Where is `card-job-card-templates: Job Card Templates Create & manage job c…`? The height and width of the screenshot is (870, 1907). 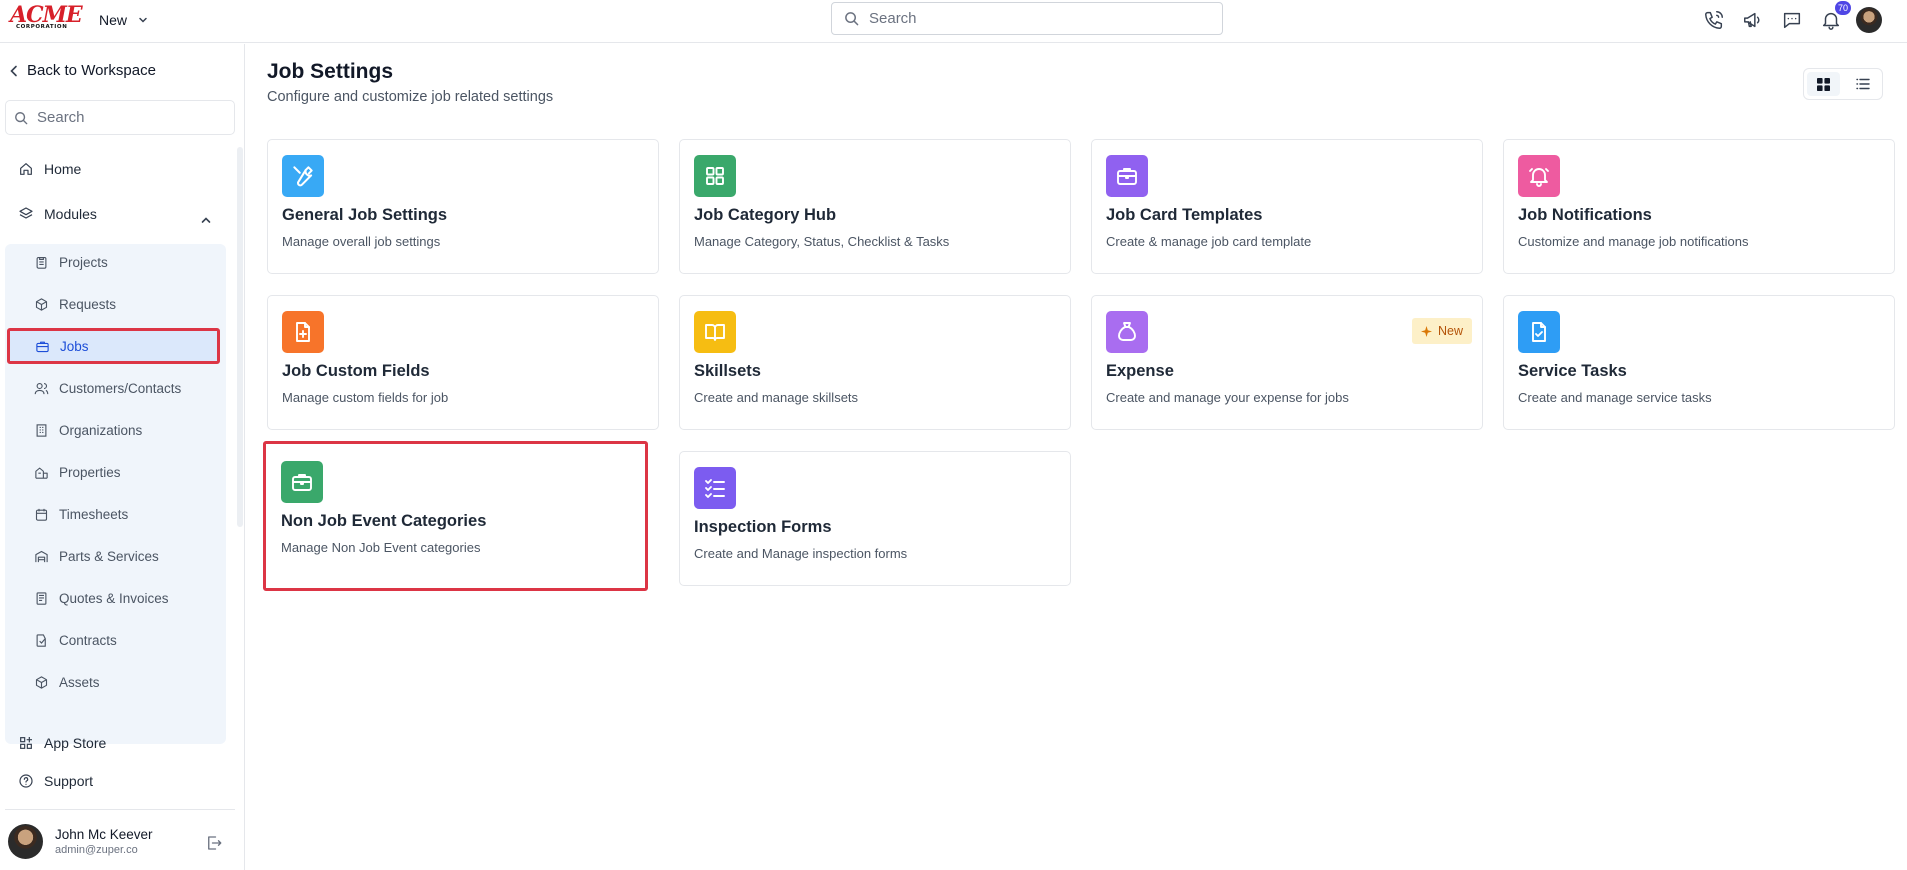 card-job-card-templates: Job Card Templates Create & manage job c… is located at coordinates (1287, 206).